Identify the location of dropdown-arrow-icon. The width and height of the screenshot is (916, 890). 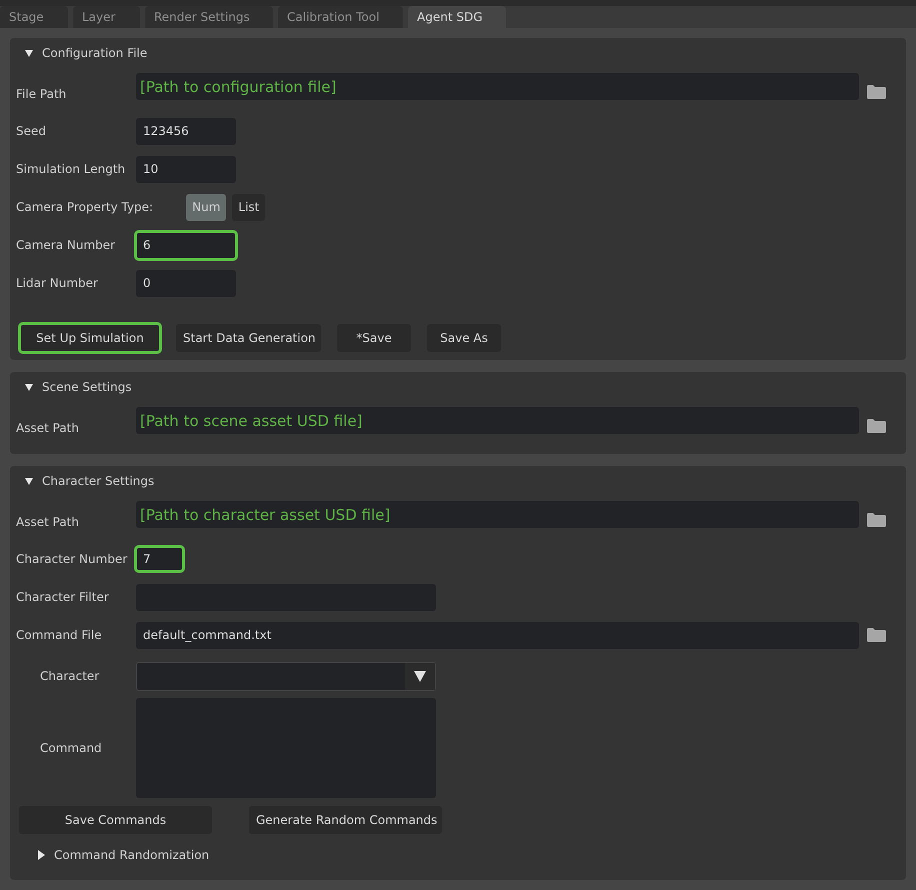
(420, 676).